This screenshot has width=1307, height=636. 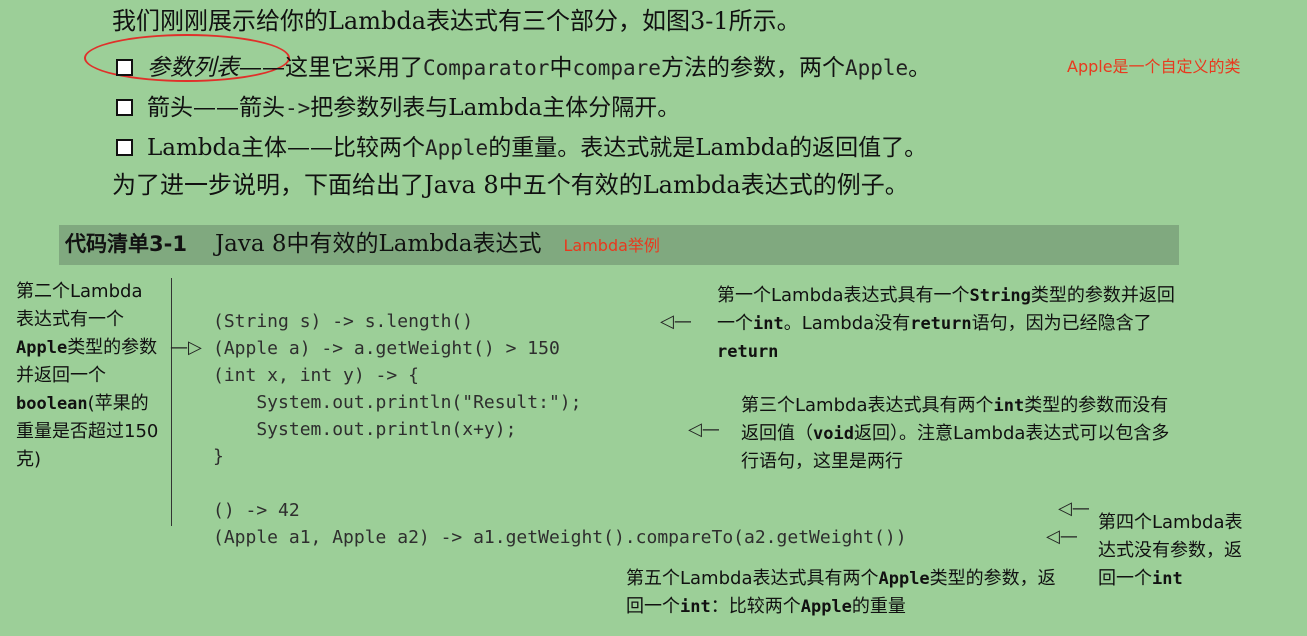 I want to click on code-line: () -> 42, so click(x=256, y=510).